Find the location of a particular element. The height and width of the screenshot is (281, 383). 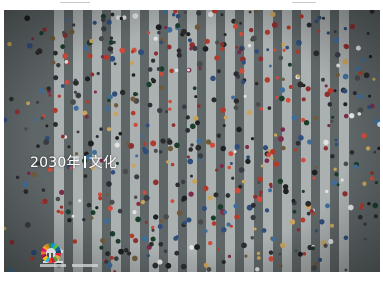

headline-separator is located at coordinates (84, 162).